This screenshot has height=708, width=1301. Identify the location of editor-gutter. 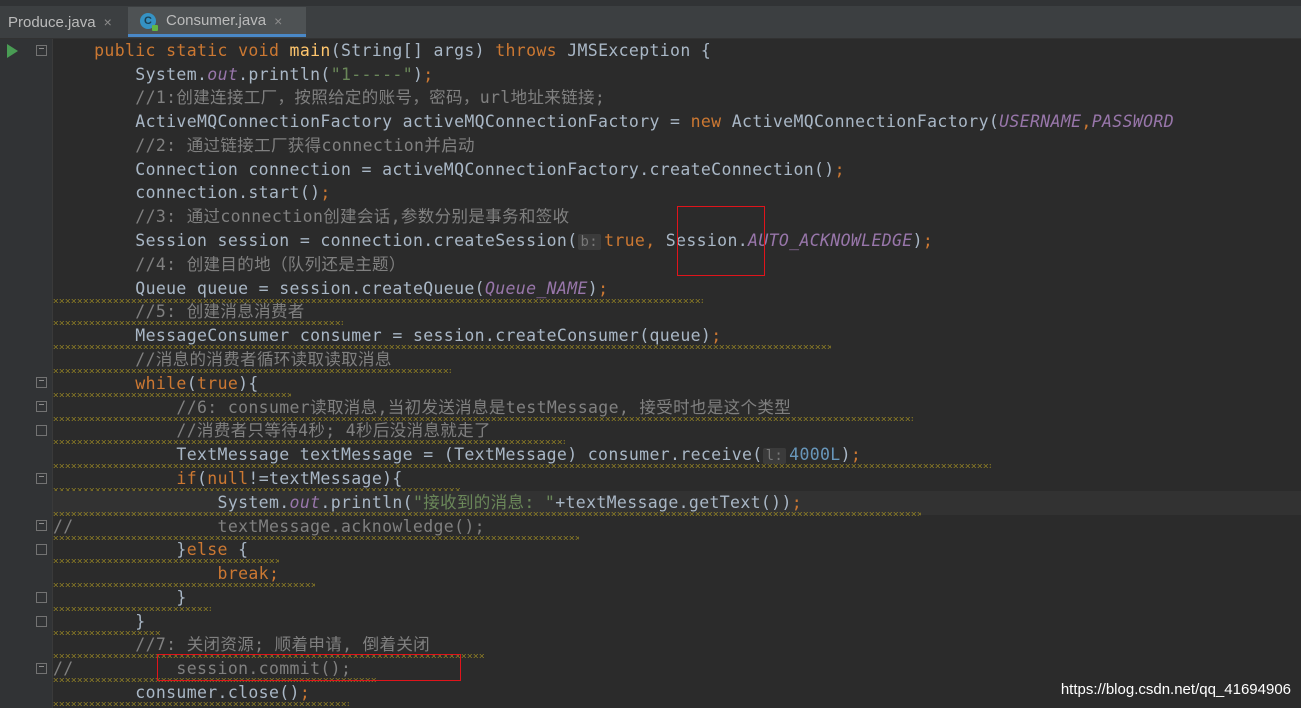
(26, 373).